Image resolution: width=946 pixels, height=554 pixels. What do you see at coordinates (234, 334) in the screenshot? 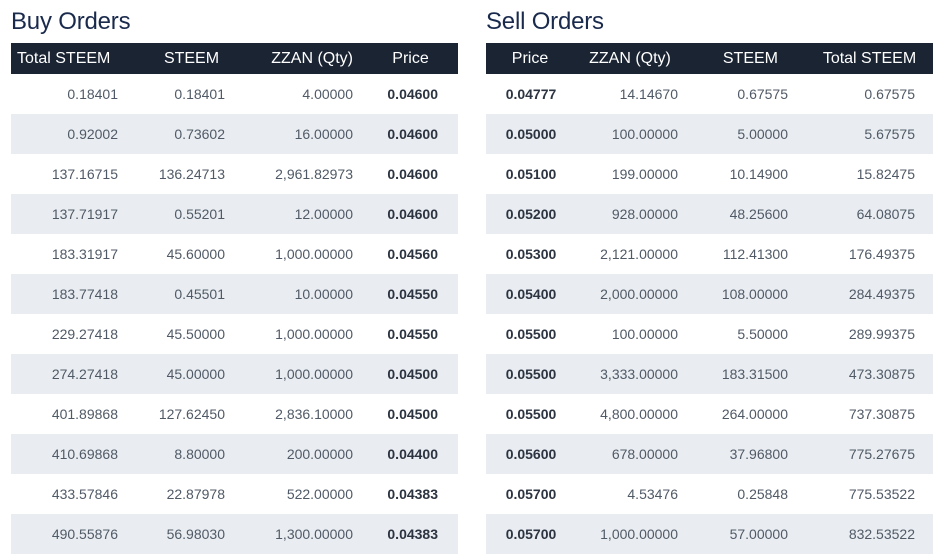
I see `buy-order-row: 229.27418 45.50000 1,000.00000 0.04550` at bounding box center [234, 334].